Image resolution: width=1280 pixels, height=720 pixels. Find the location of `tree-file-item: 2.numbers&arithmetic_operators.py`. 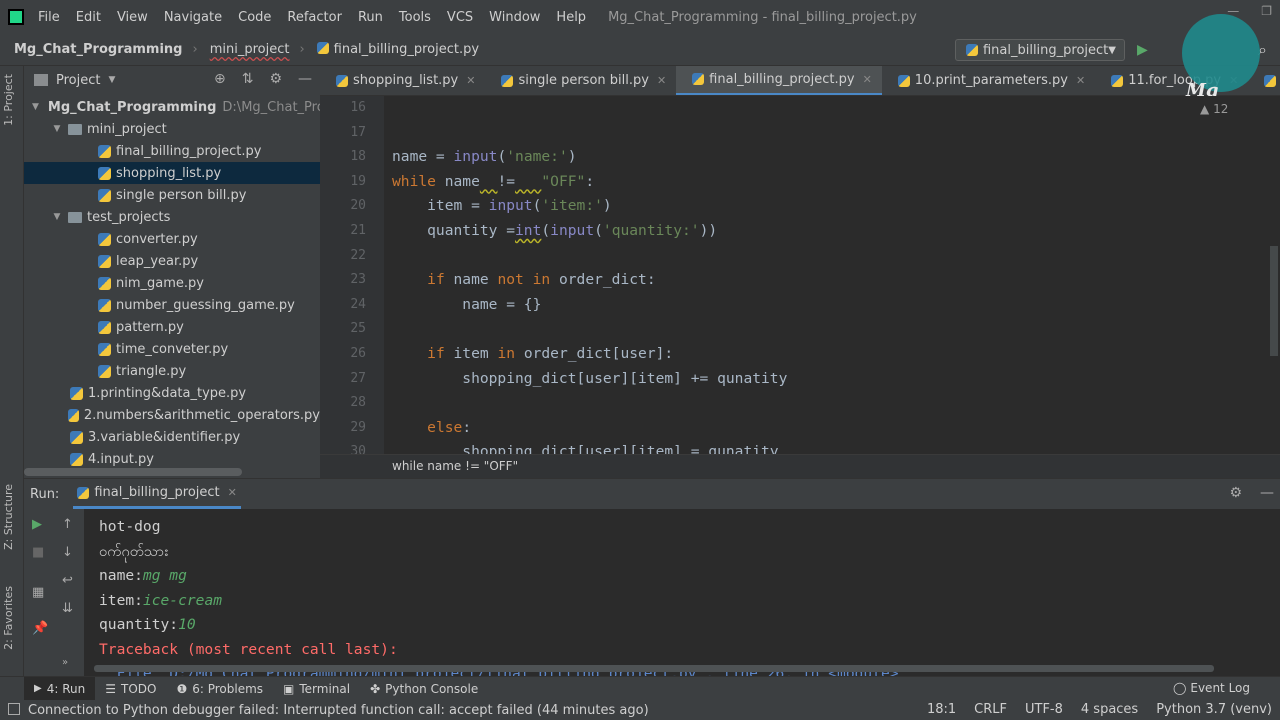

tree-file-item: 2.numbers&arithmetic_operators.py is located at coordinates (172, 415).